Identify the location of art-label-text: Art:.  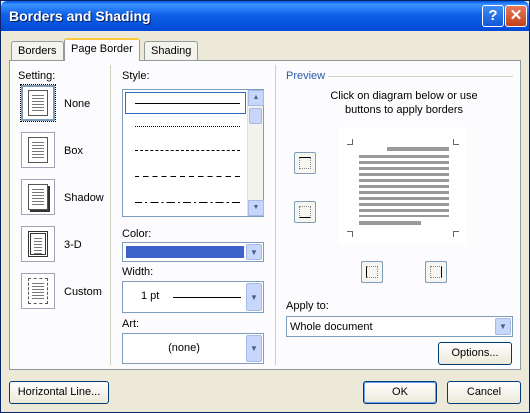
(131, 324).